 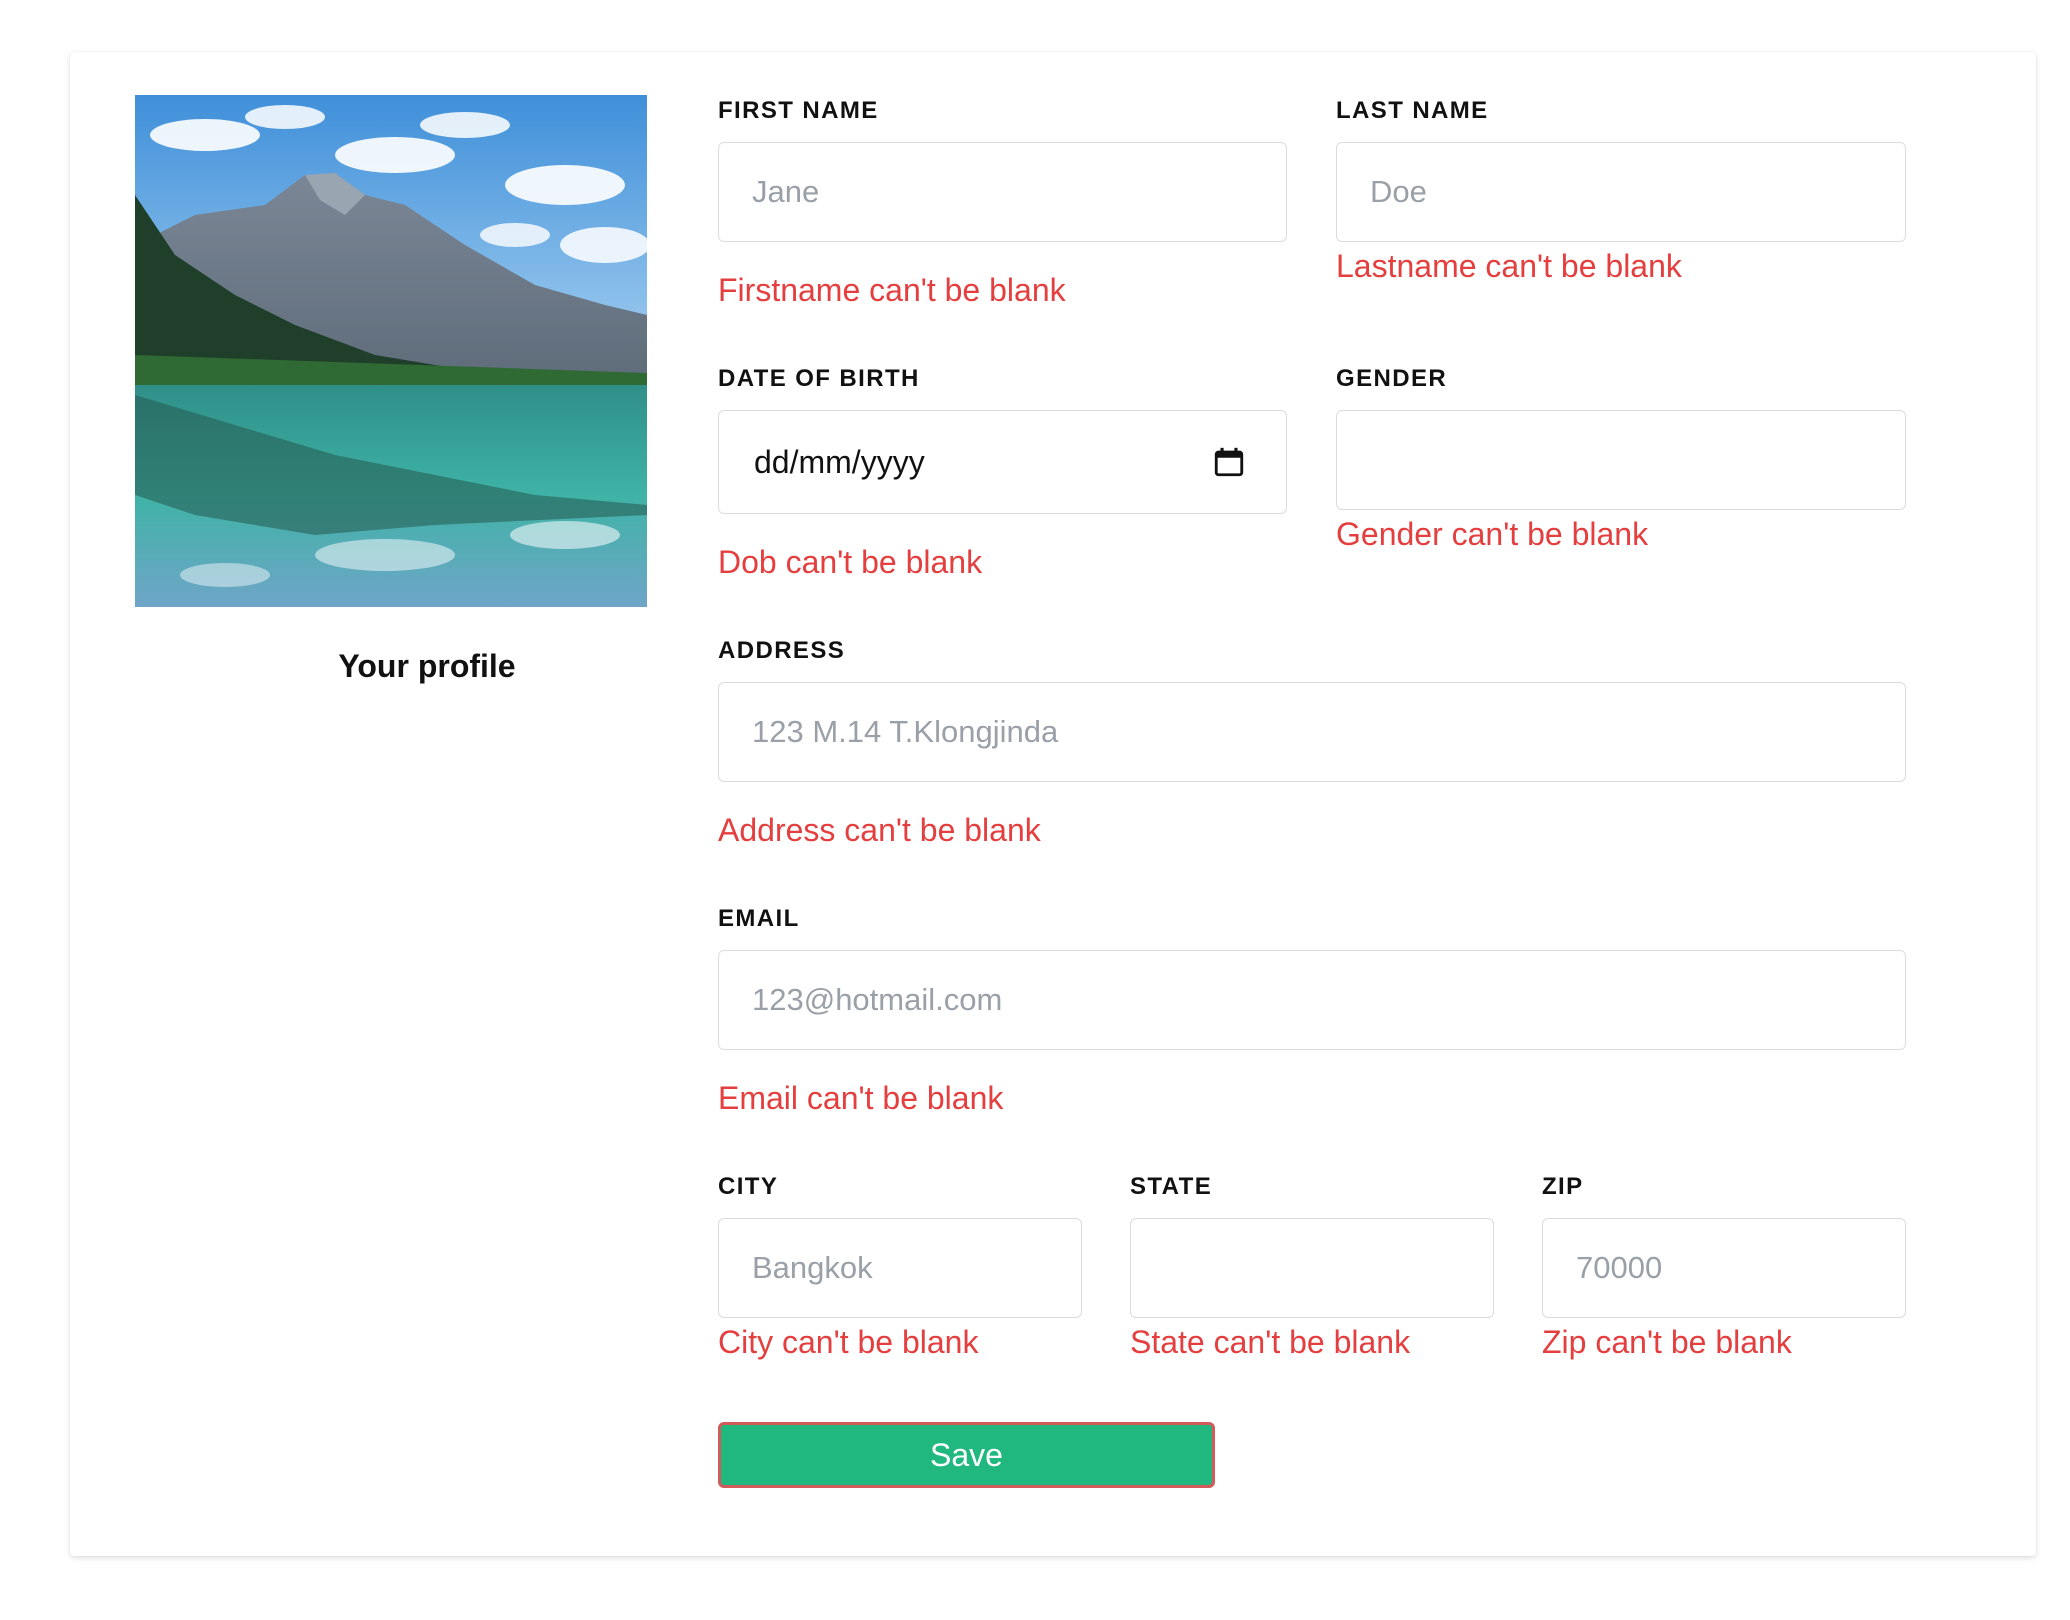 I want to click on dob-field: dd/mm/yyyy, so click(x=1002, y=462).